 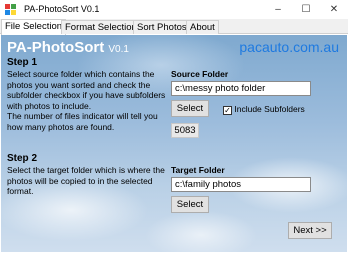 I want to click on include-subfolders-label: Include Subfolders, so click(x=269, y=109).